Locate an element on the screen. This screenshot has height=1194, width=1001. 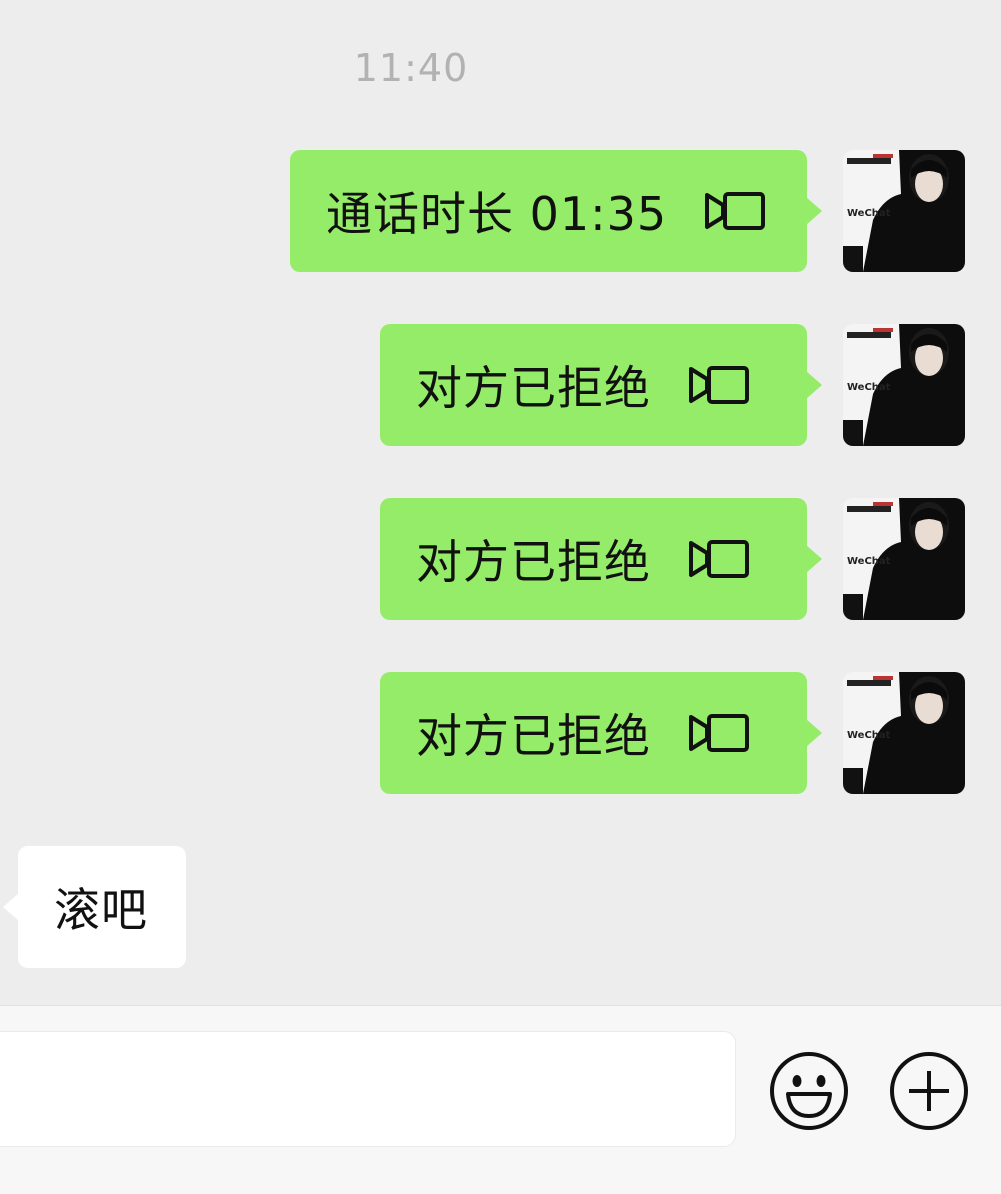
message-row-outgoing: 通话时长 01:35 WeChat is located at coordinates (627, 212).